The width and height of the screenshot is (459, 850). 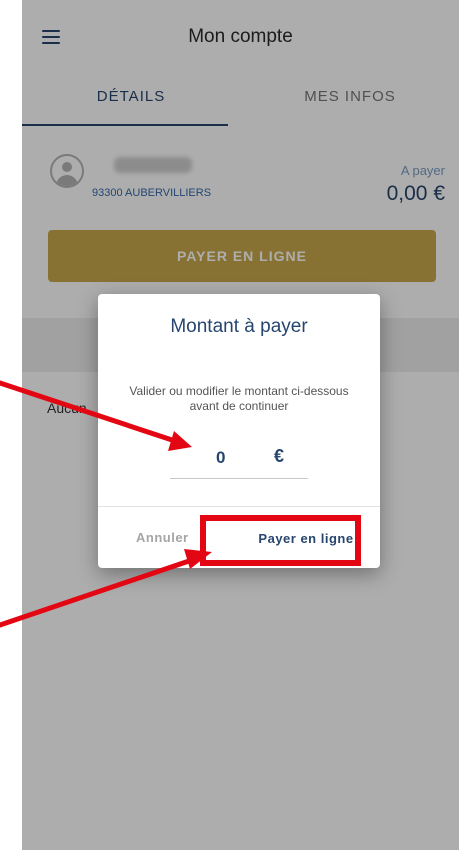 What do you see at coordinates (162, 537) in the screenshot?
I see `cancel-button: Annuler` at bounding box center [162, 537].